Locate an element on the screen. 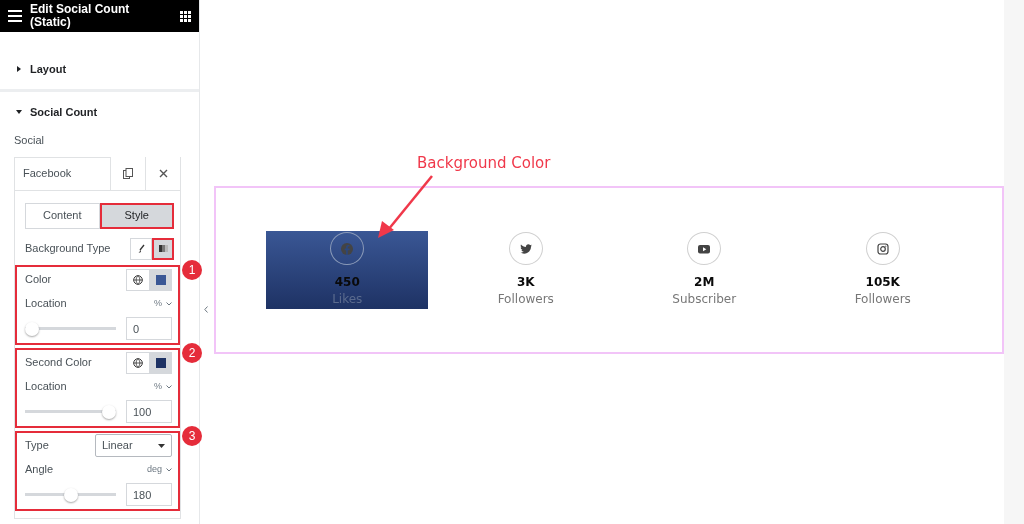 The height and width of the screenshot is (524, 1024). duplicate-button is located at coordinates (127, 173).